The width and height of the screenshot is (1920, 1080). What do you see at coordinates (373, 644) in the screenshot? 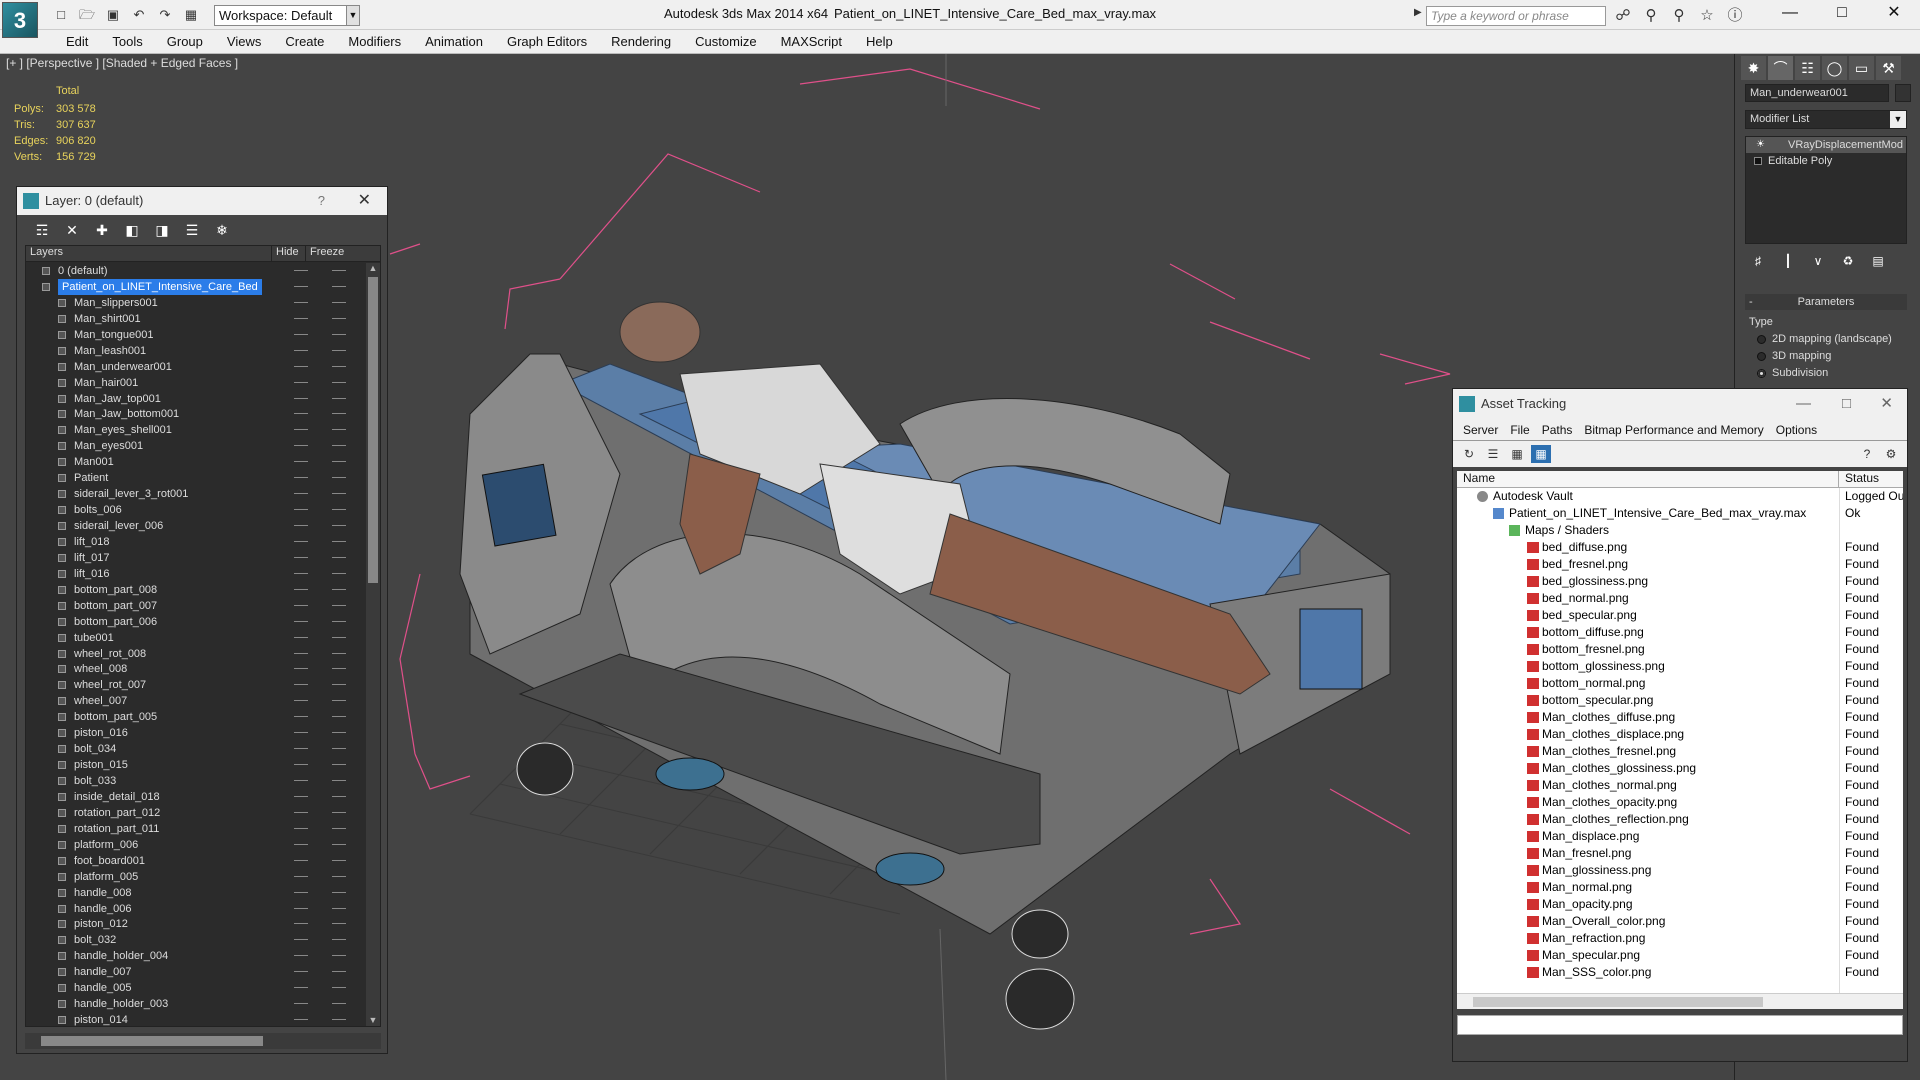
I see `vertical-scrollbar: ▲ ▼` at bounding box center [373, 644].